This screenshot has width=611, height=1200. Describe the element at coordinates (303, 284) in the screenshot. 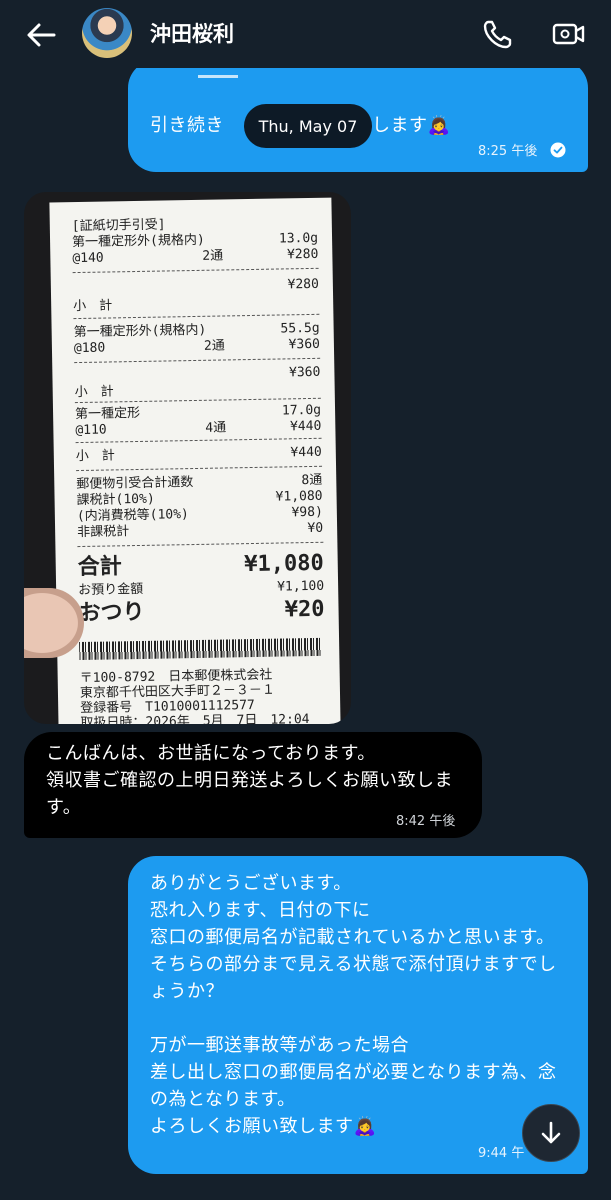

I see `receipt-row: ¥280` at that location.